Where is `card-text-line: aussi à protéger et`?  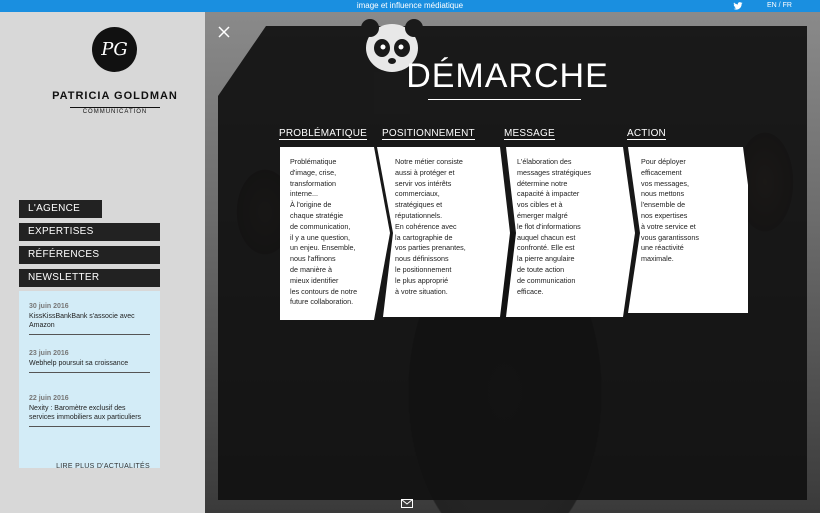
card-text-line: aussi à protéger et is located at coordinates (425, 172).